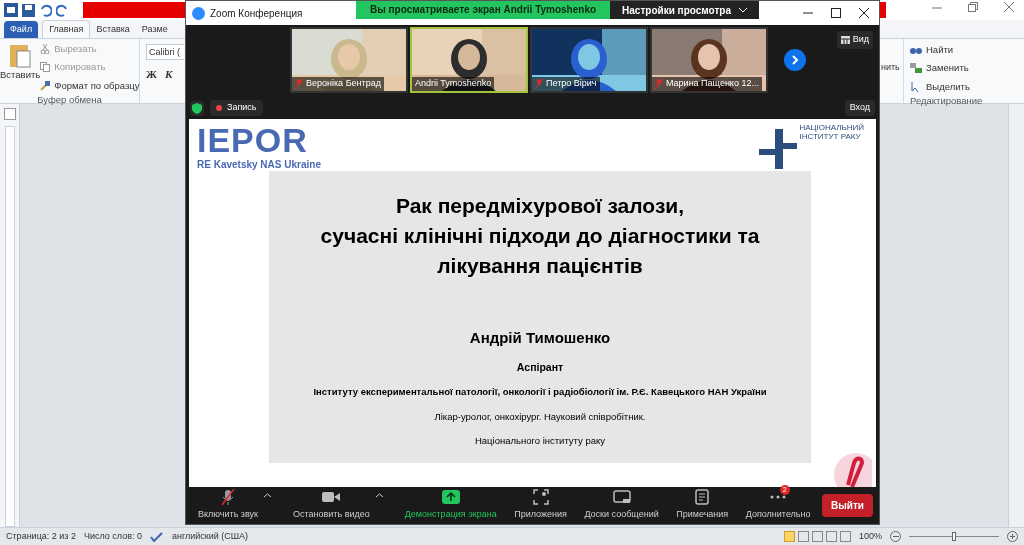 The image size is (1024, 545). I want to click on role-text: Аспірант, so click(540, 367).